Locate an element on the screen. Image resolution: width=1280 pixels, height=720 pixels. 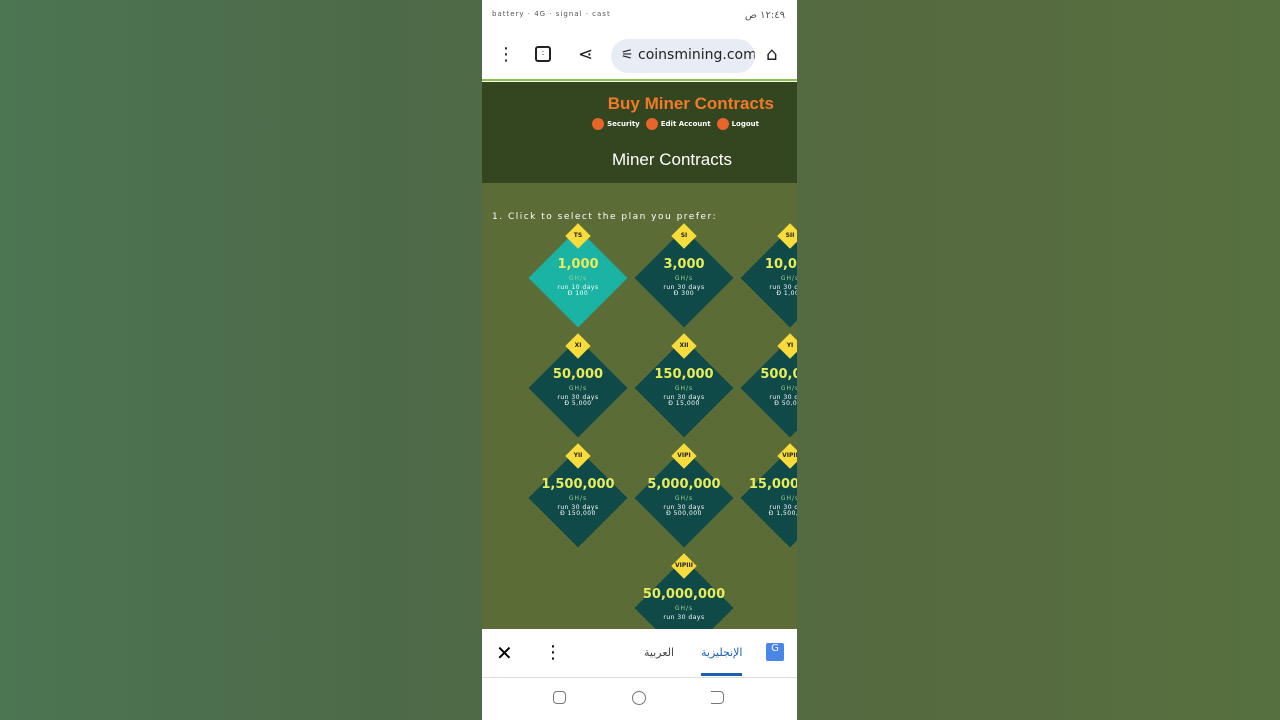
plan-card-vipiii: VIPIII 50,000,000 GH/s run 30 days is located at coordinates (684, 591).